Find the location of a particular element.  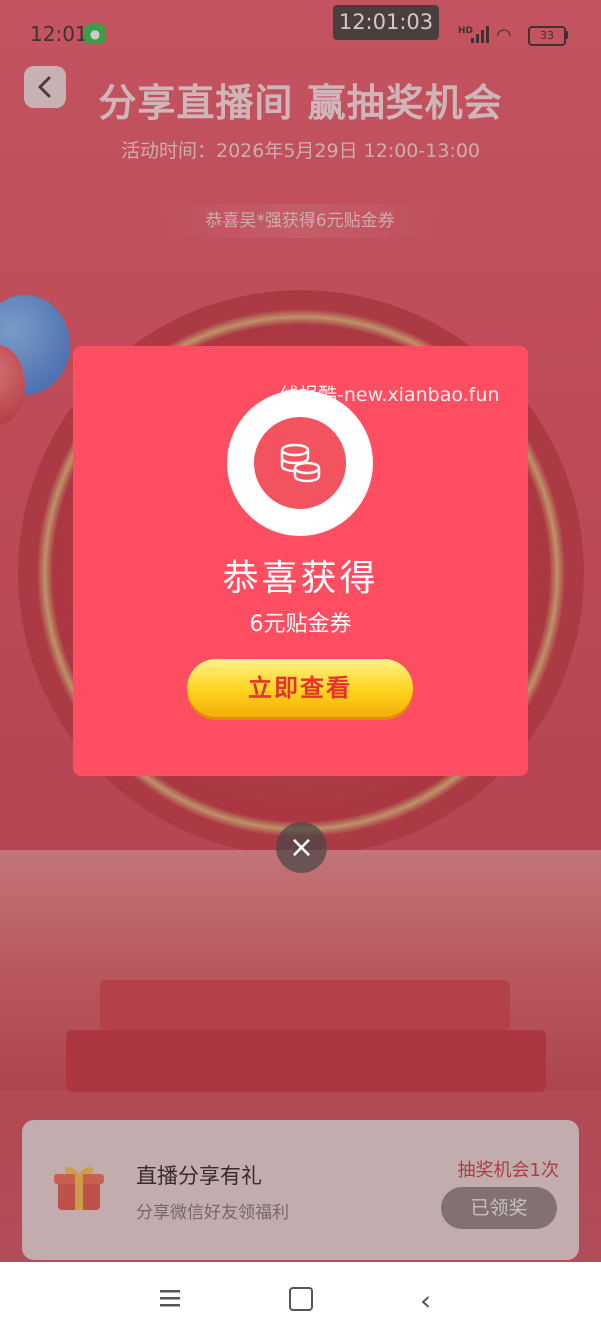

close-icon: × is located at coordinates (301, 847).